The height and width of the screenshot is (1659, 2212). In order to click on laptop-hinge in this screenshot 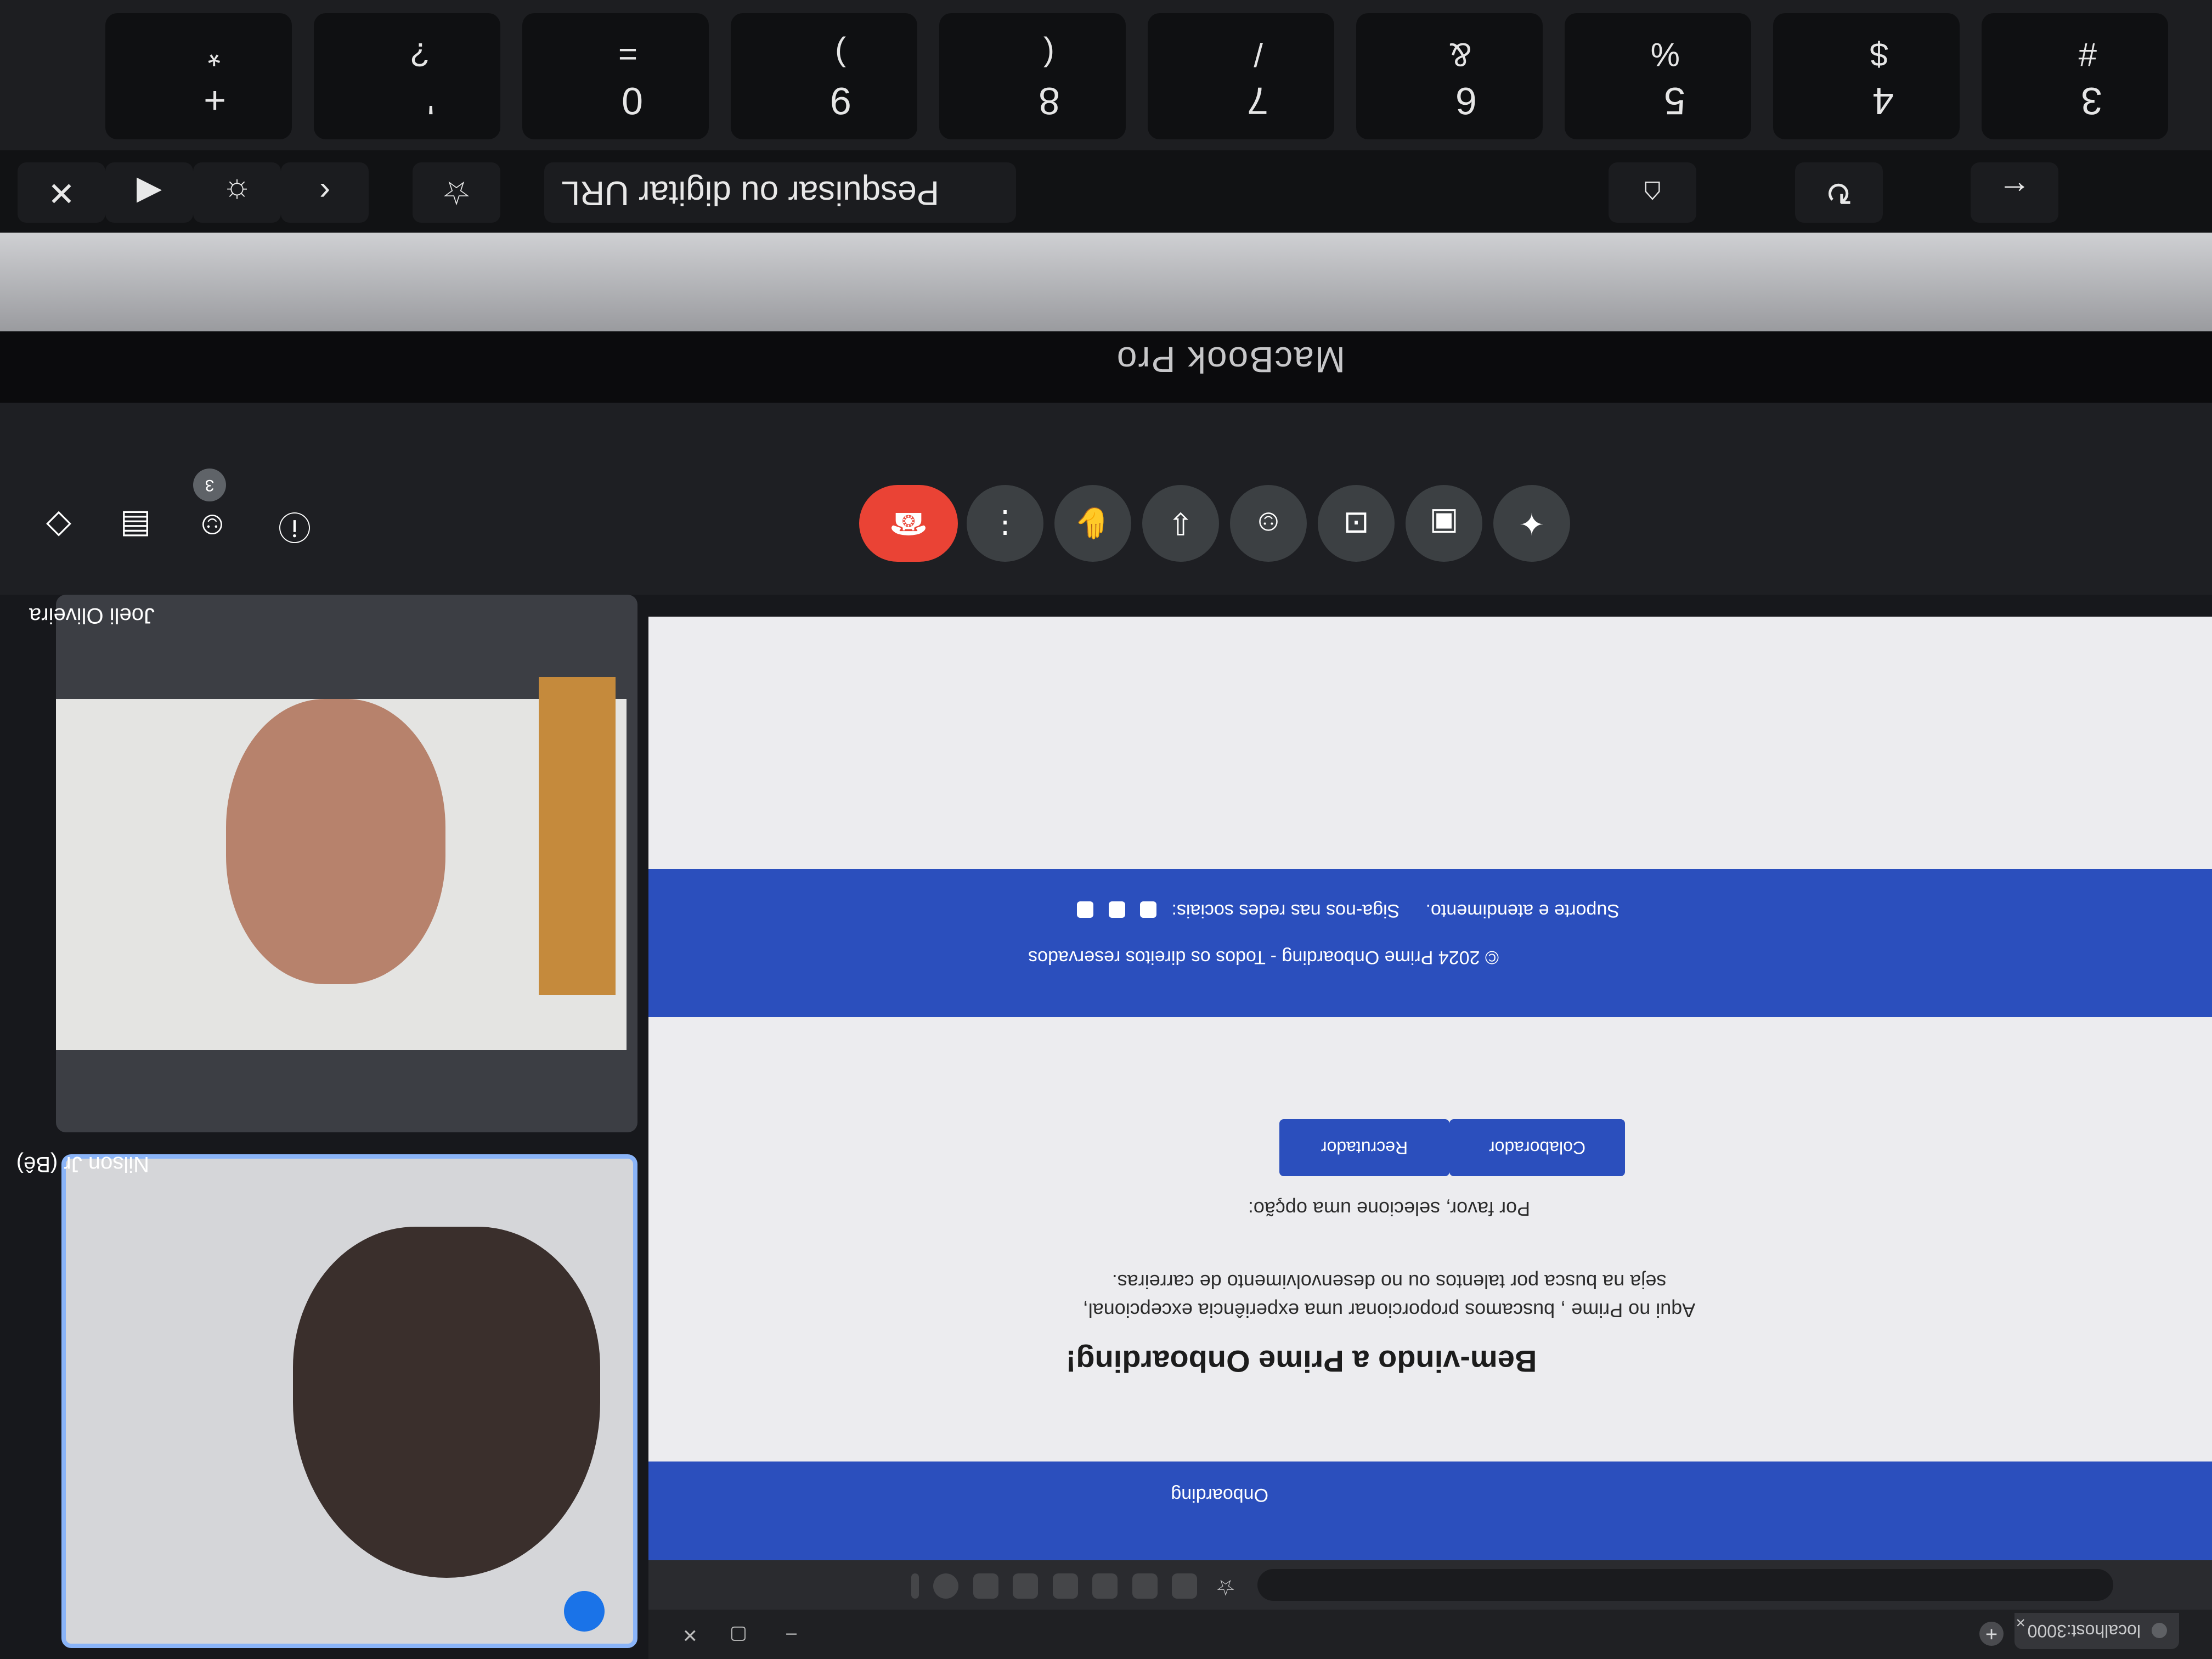, I will do `click(1106, 282)`.